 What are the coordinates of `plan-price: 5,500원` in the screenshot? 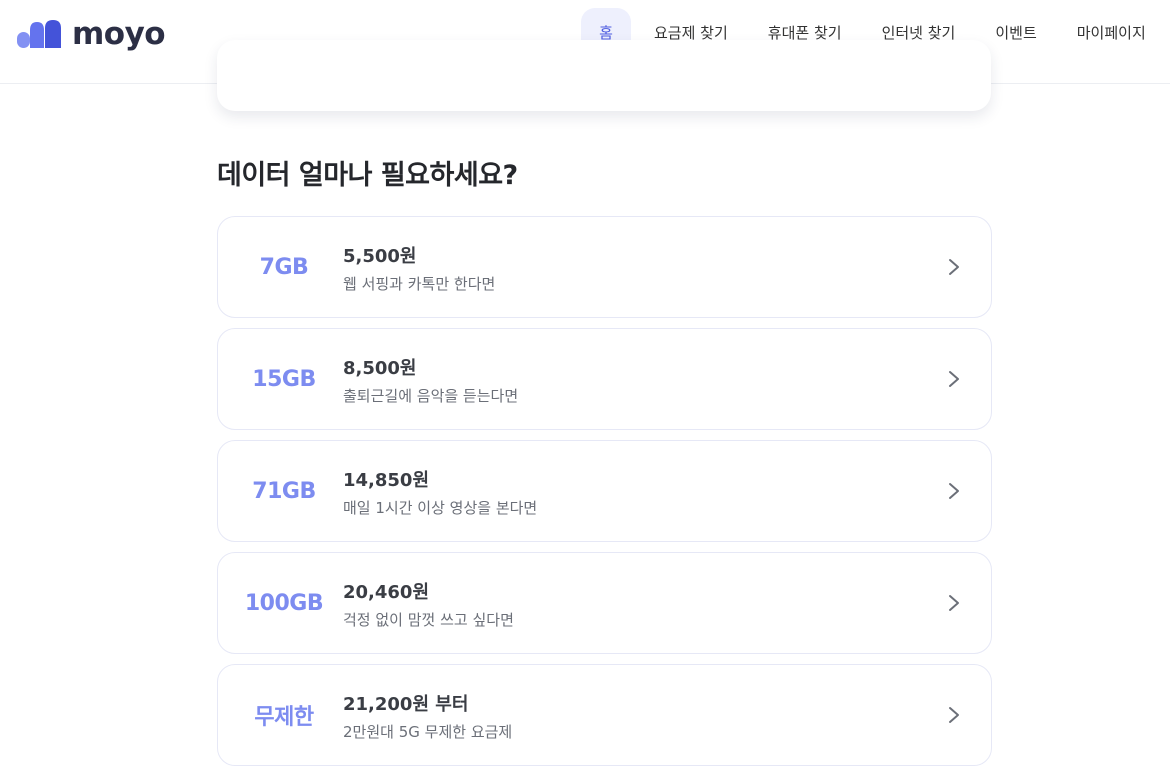 It's located at (380, 256).